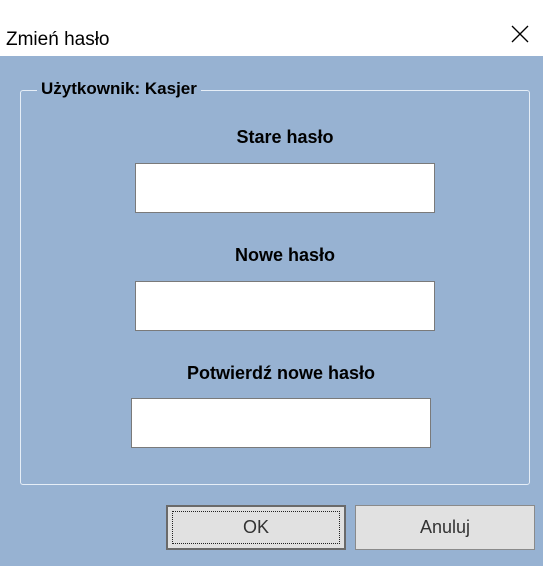 The width and height of the screenshot is (543, 566). I want to click on close-button, so click(520, 34).